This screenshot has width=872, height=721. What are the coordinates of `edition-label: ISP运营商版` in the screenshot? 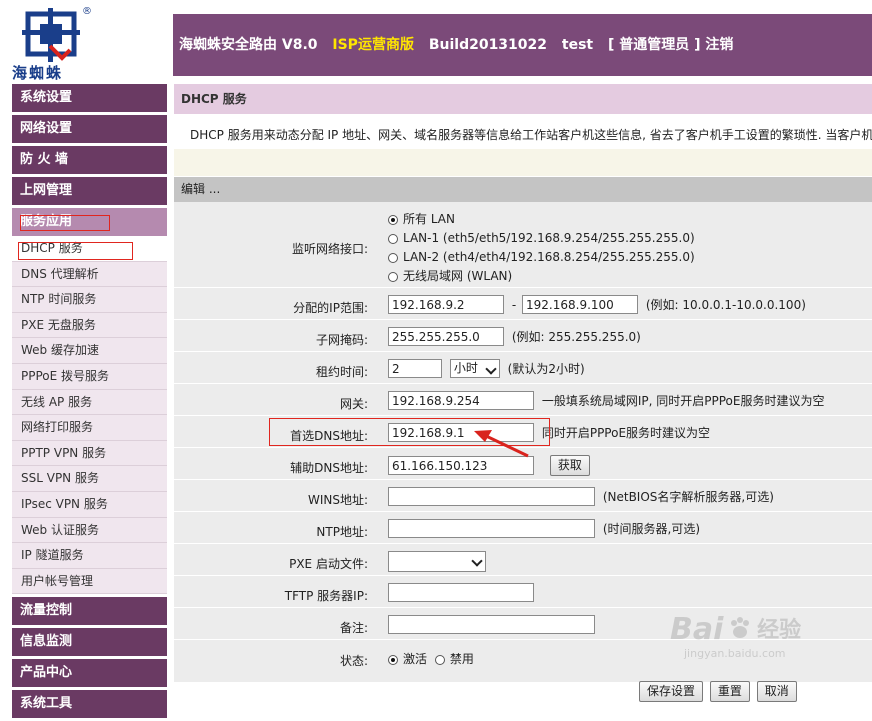 It's located at (373, 45).